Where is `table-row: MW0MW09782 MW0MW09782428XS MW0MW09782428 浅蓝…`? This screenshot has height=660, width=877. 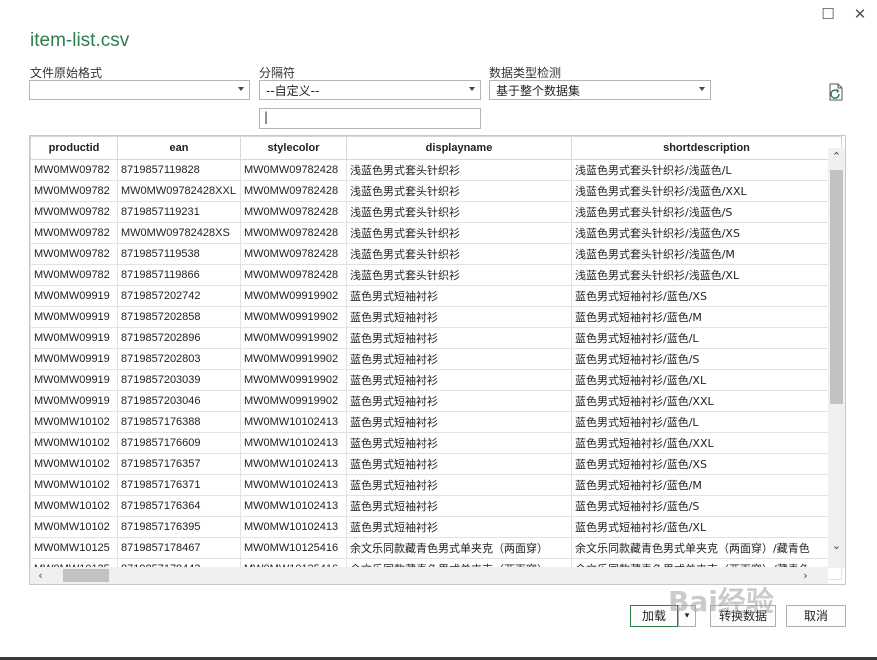
table-row: MW0MW09782 MW0MW09782428XS MW0MW09782428 浅蓝… is located at coordinates (436, 233).